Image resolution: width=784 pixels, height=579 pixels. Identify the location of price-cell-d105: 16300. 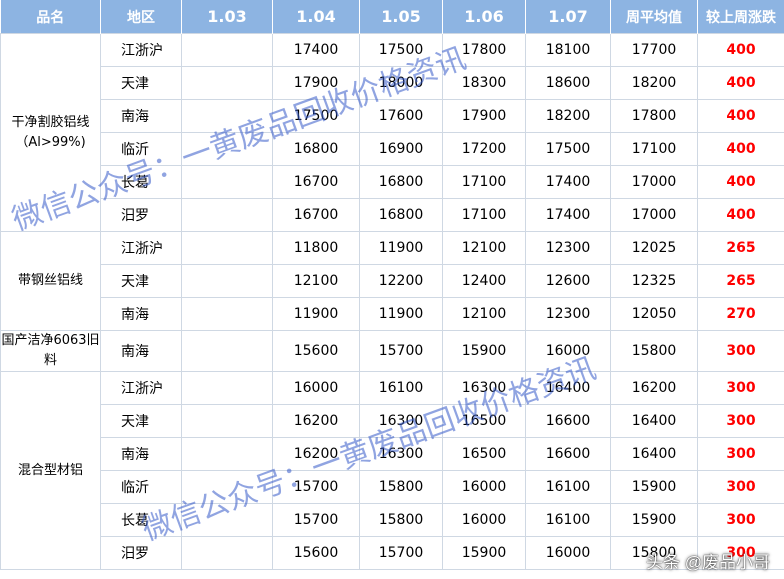
(401, 421).